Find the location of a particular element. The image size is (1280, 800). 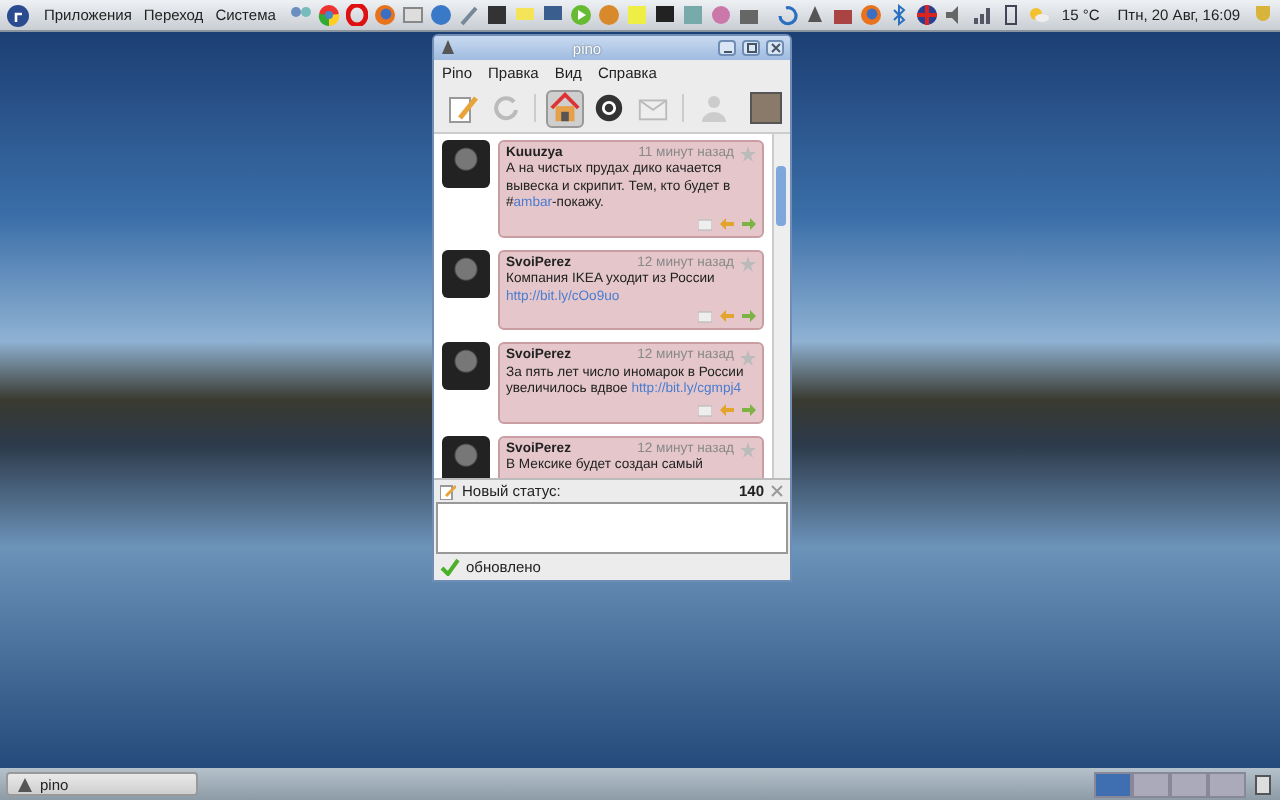

play-icon is located at coordinates (580, 15).